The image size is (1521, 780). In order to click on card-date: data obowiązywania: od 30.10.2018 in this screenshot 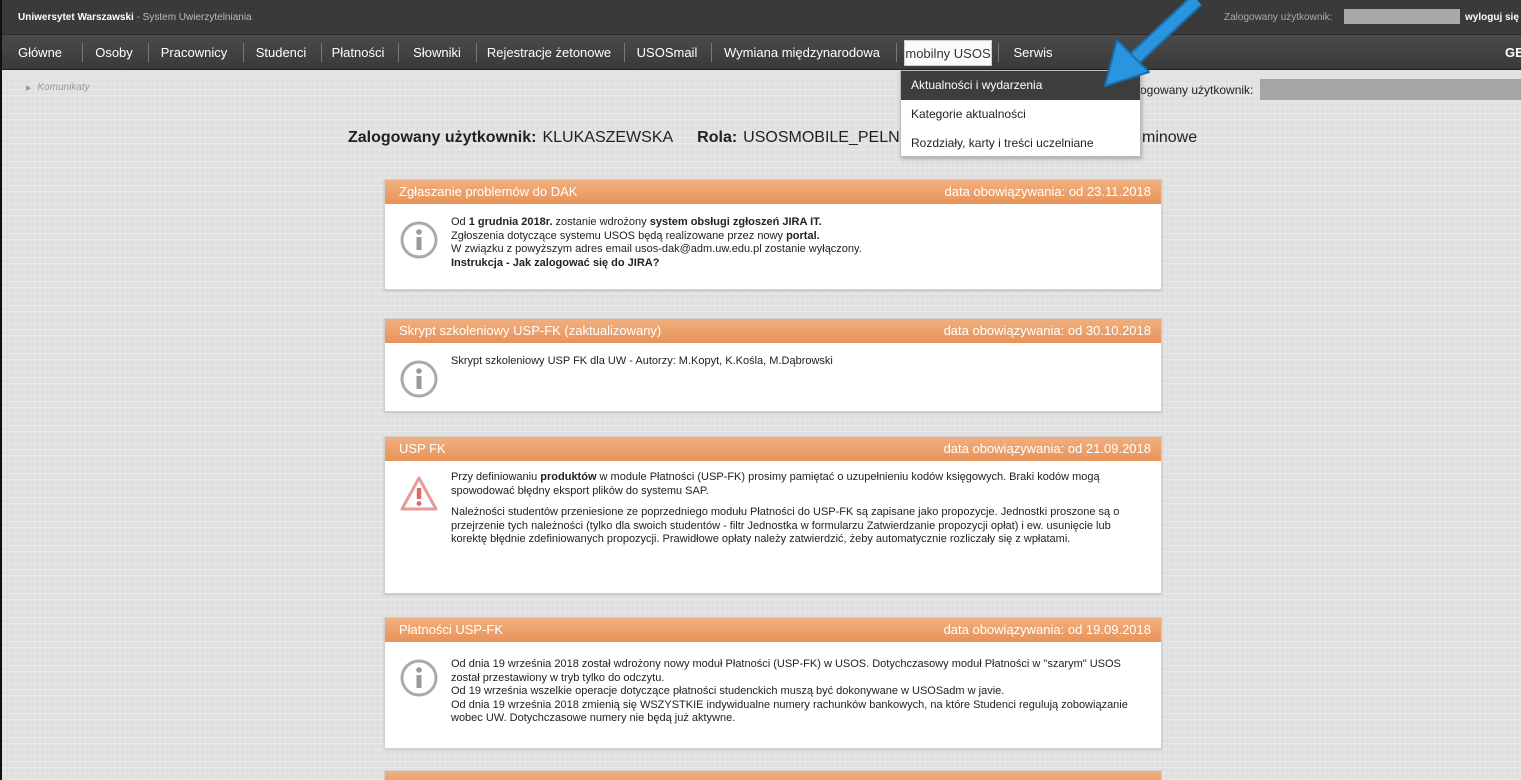, I will do `click(1047, 330)`.